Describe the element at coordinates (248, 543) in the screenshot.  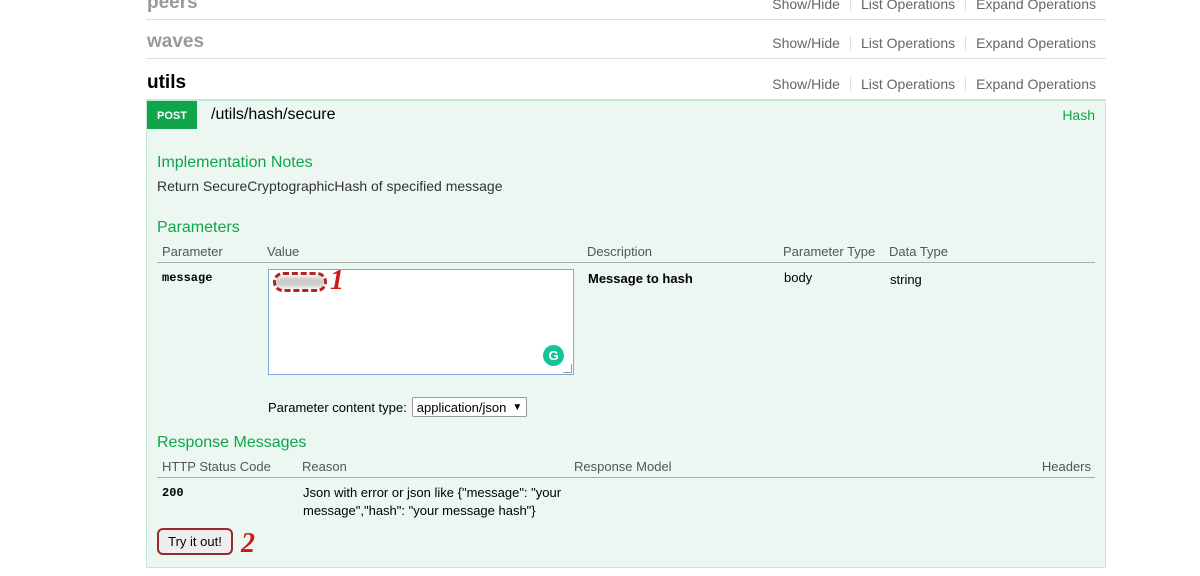
I see `annotation-number-2: 2` at that location.